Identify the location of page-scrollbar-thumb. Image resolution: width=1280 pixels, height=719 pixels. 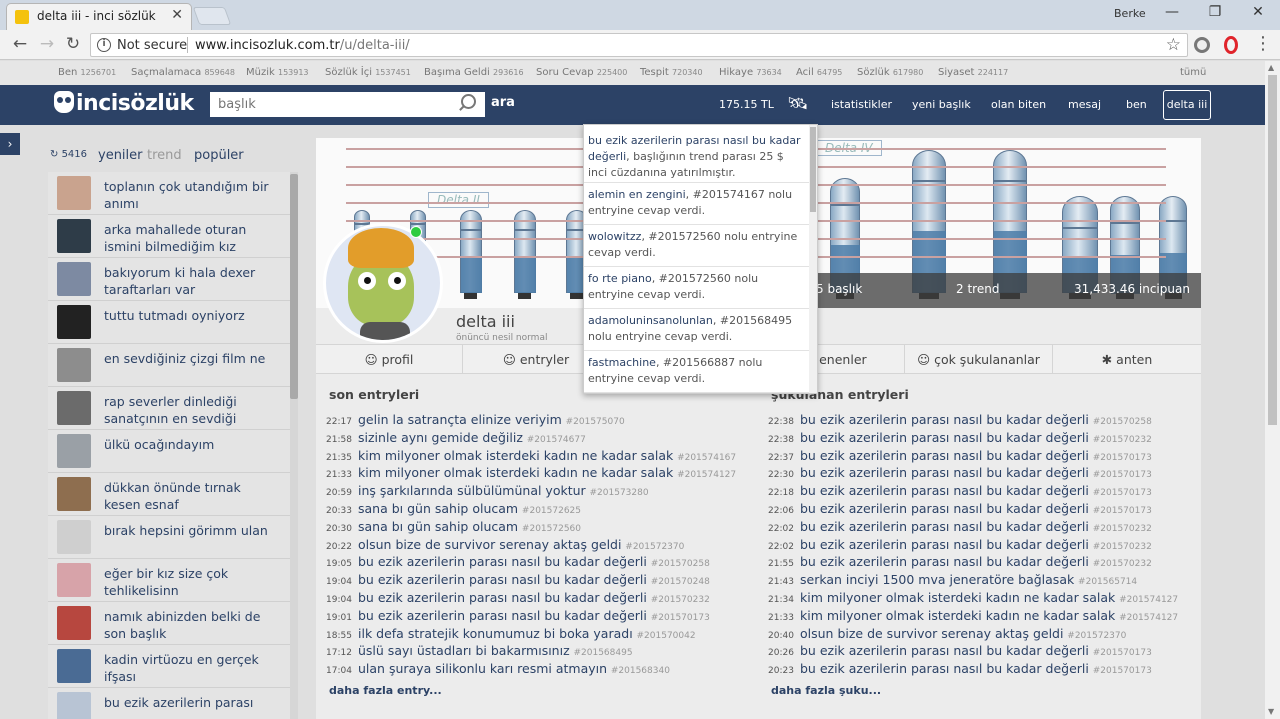
(1272, 250).